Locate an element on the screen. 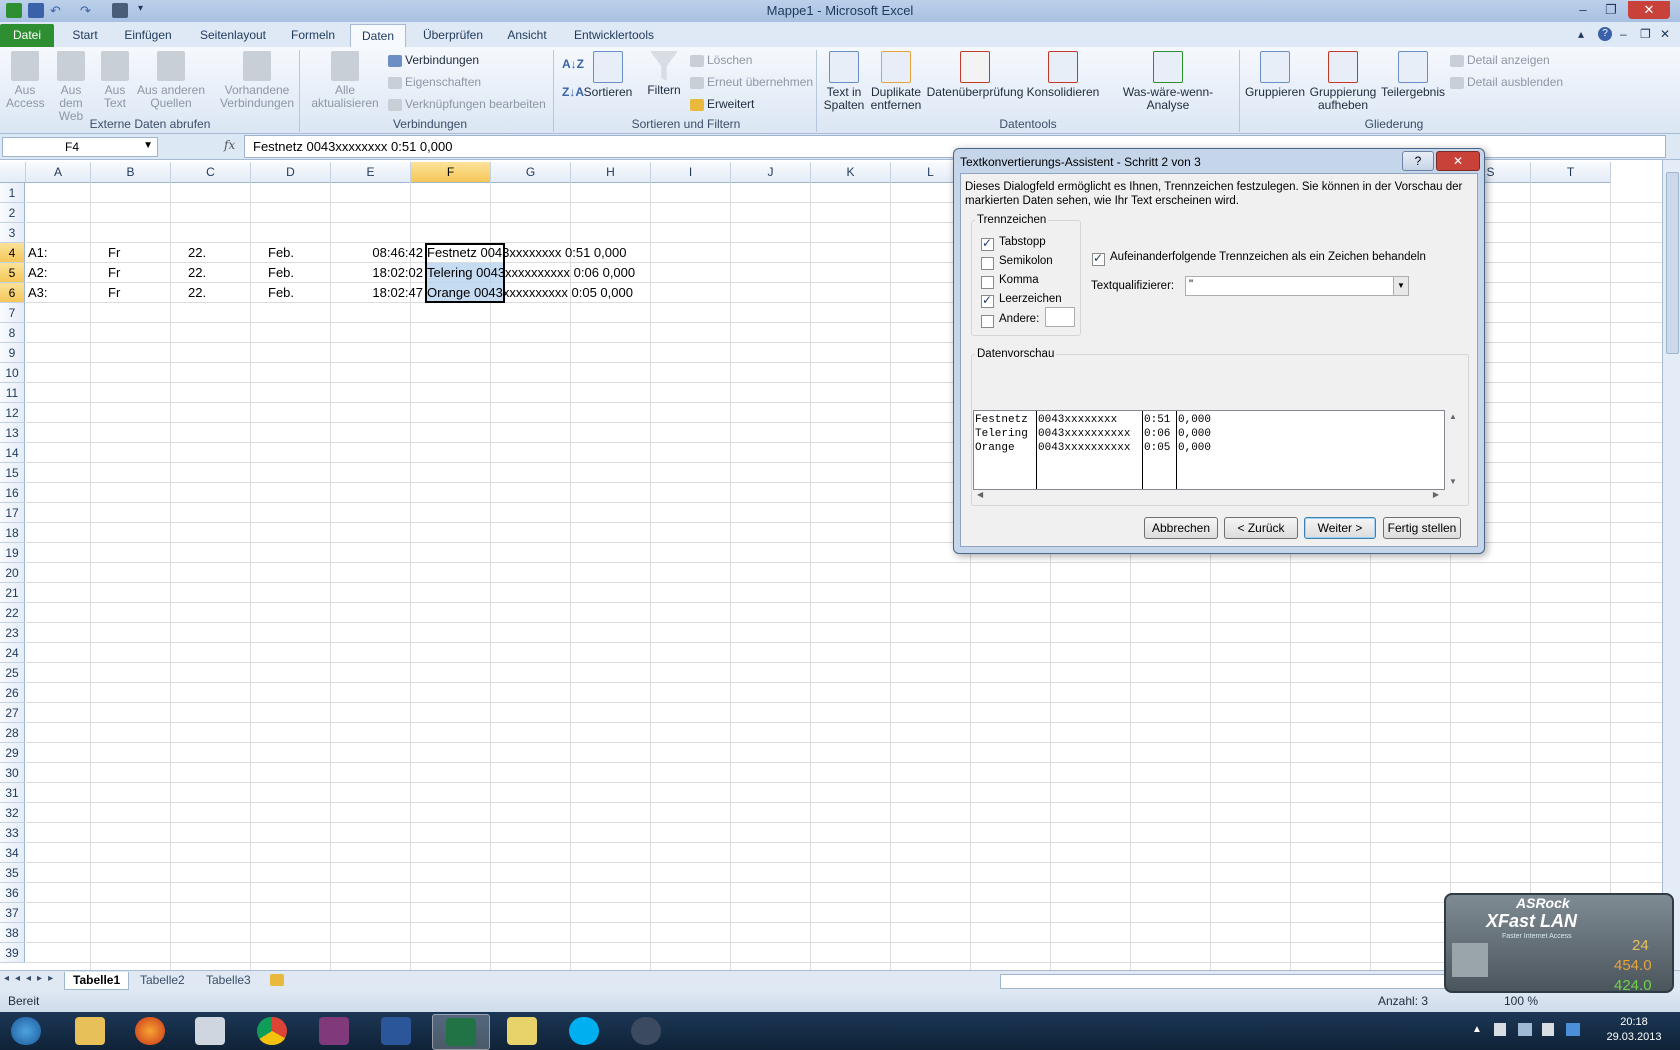  semikolon-checkbox is located at coordinates (987, 263).